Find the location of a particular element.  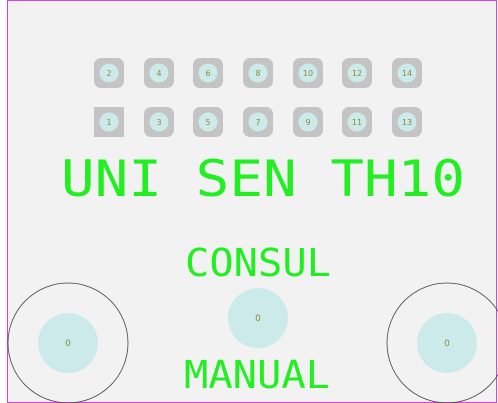

pin-number: 13 is located at coordinates (407, 122).